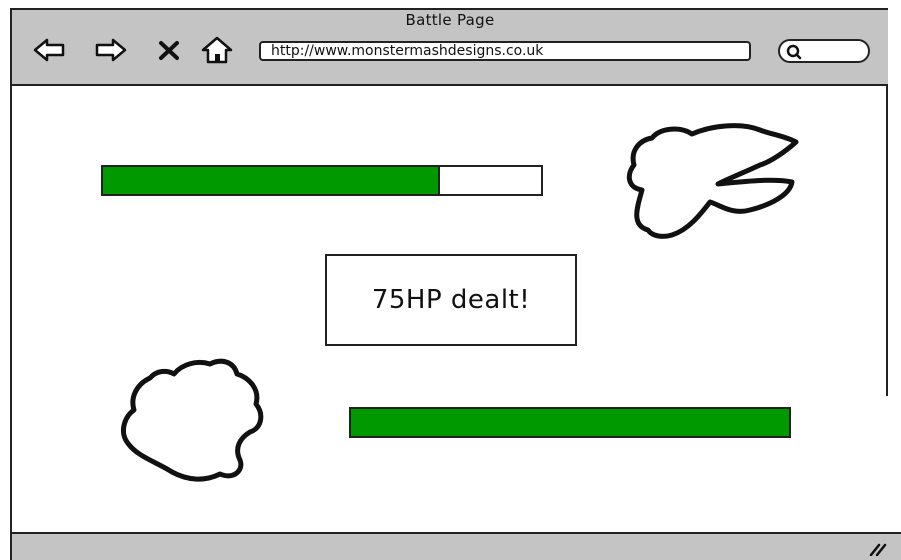 This screenshot has height=560, width=901. Describe the element at coordinates (877, 548) in the screenshot. I see `resize-grip-icon` at that location.